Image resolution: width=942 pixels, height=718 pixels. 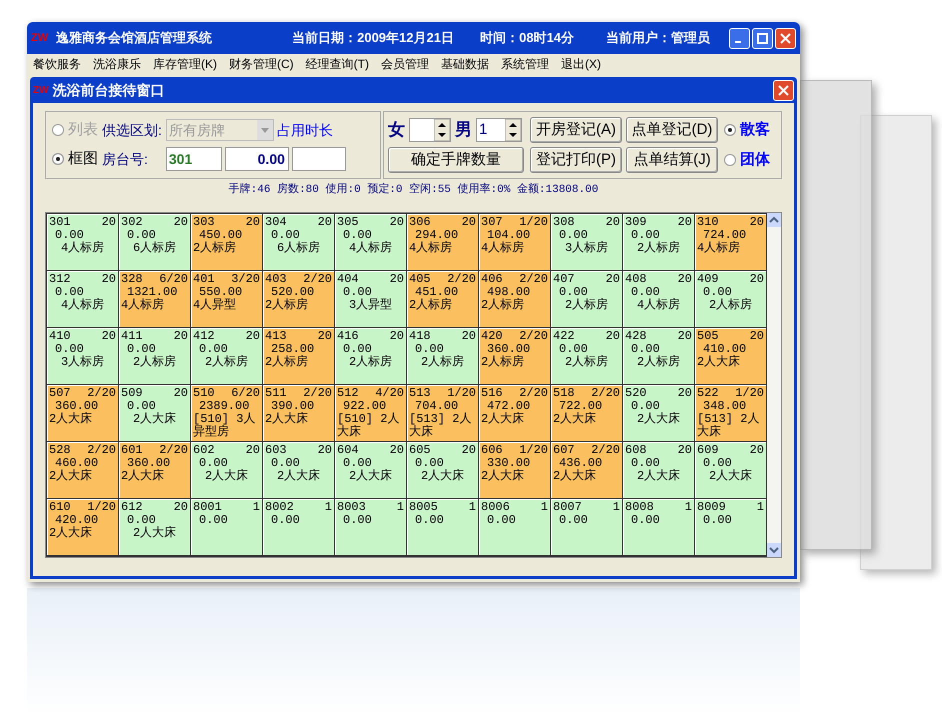 I want to click on room-tile: 512 4/20 922.00 [510] 2人大床, so click(x=370, y=412).